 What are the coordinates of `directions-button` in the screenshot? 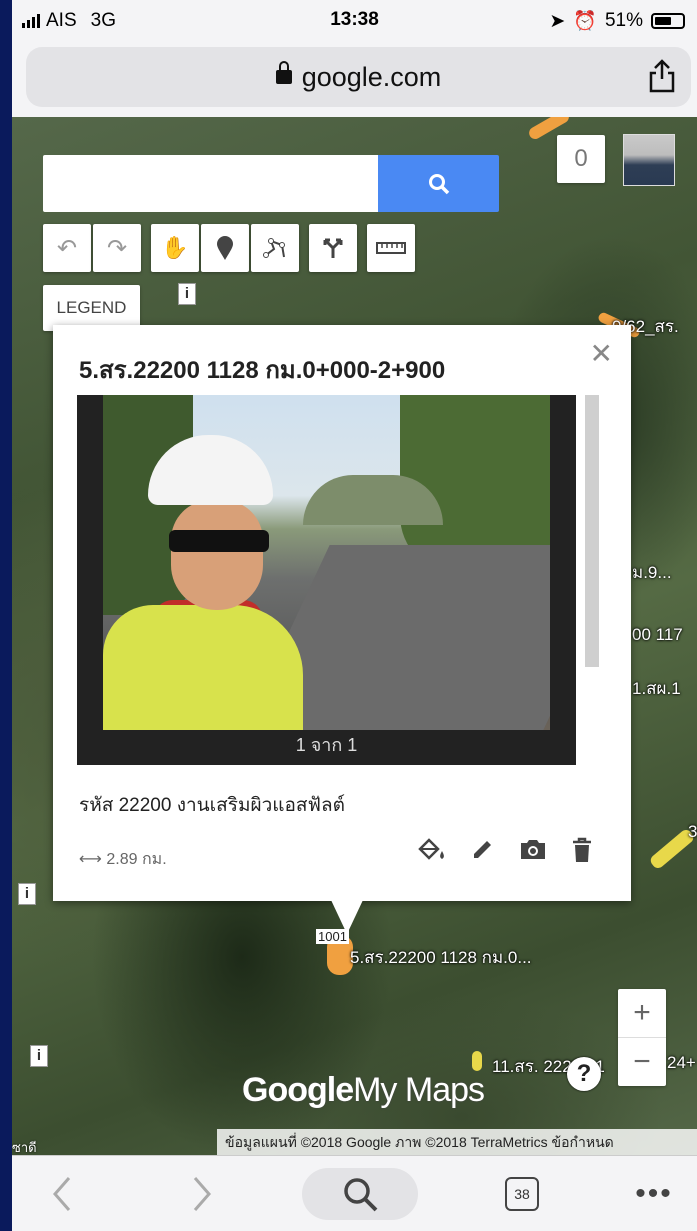 It's located at (333, 248).